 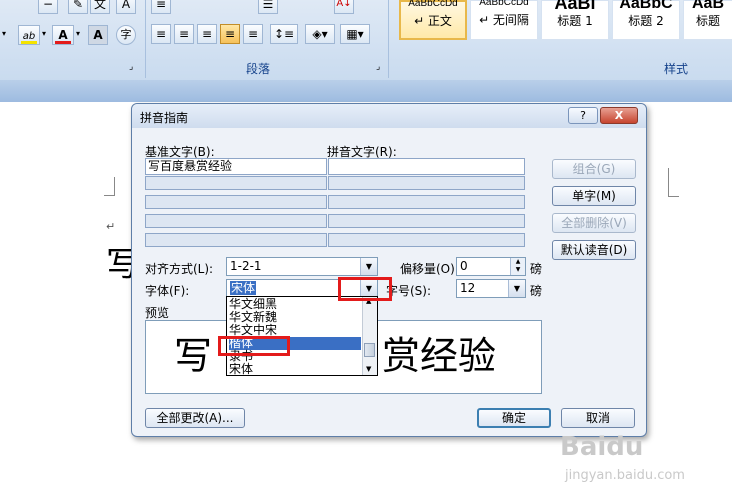 I want to click on style-tile-normal: AaBbCcDd ↵ 正文, so click(x=433, y=20).